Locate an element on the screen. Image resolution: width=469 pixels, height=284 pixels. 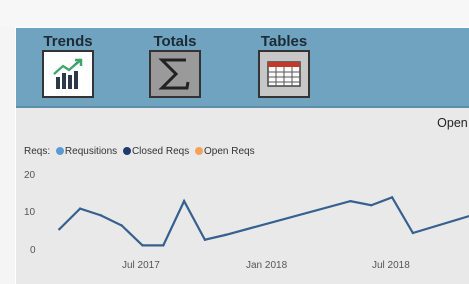
y-tick-10: 10 is located at coordinates (30, 212).